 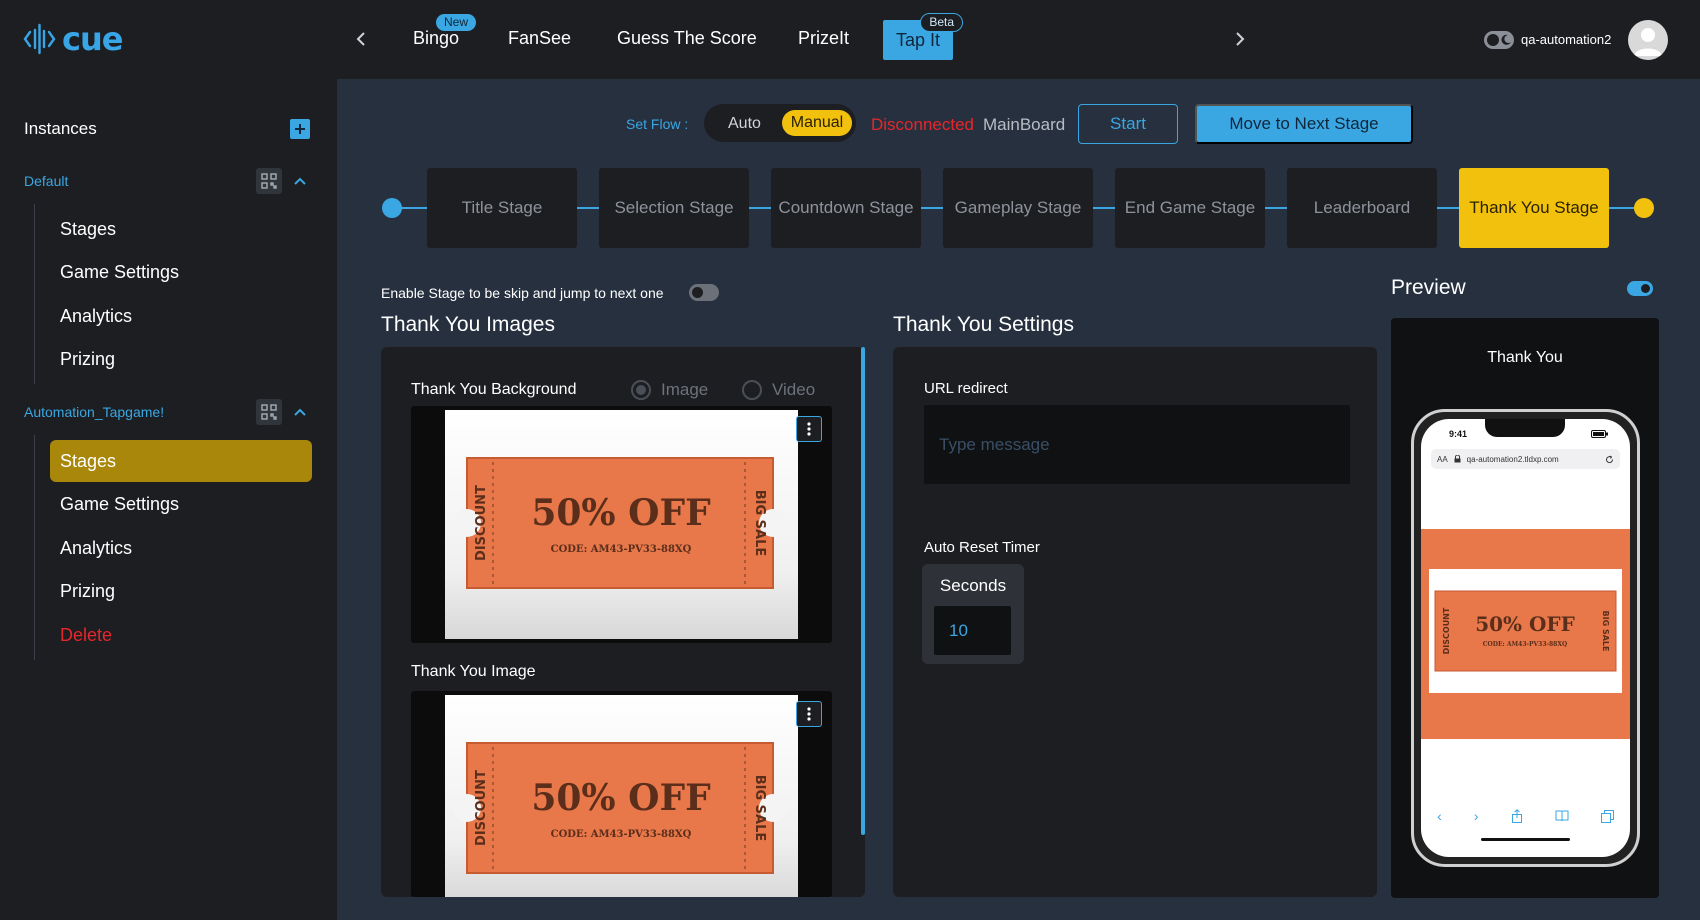 What do you see at coordinates (1024, 124) in the screenshot?
I see `board-name: MainBoard` at bounding box center [1024, 124].